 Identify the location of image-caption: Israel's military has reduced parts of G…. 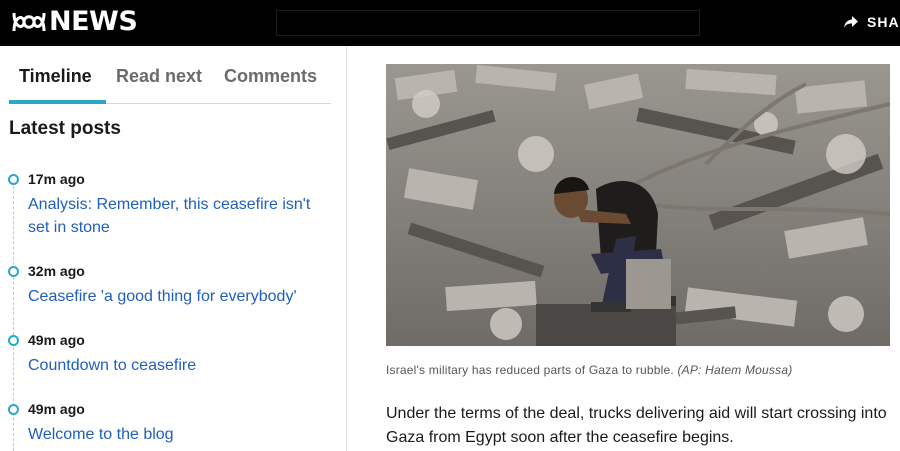
(589, 370).